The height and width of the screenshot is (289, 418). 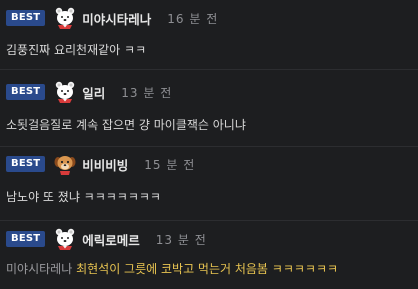 I want to click on nickname: 에릭로메르, so click(x=111, y=239).